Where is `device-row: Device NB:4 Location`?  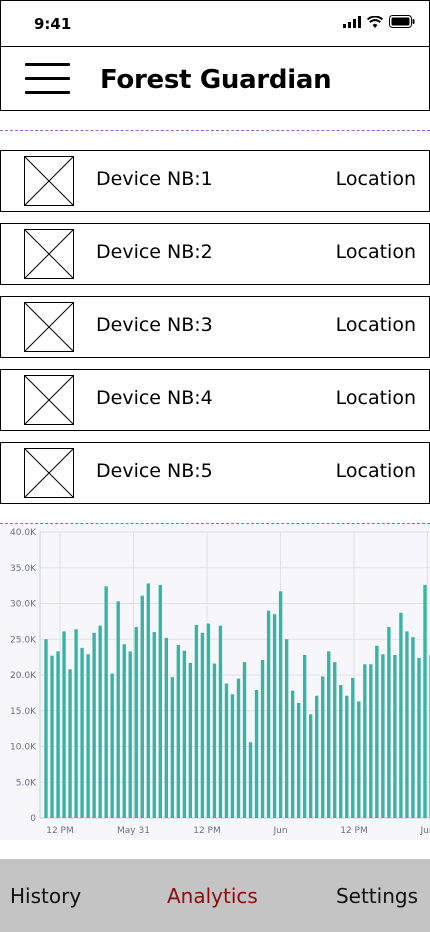
device-row: Device NB:4 Location is located at coordinates (215, 400).